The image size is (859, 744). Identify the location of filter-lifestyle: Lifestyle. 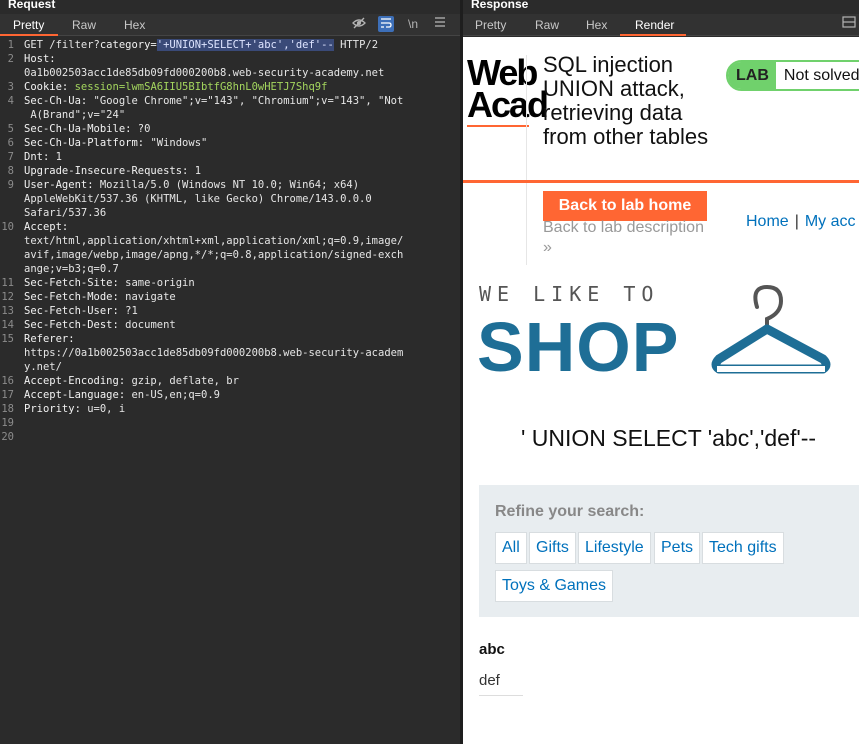
(614, 548).